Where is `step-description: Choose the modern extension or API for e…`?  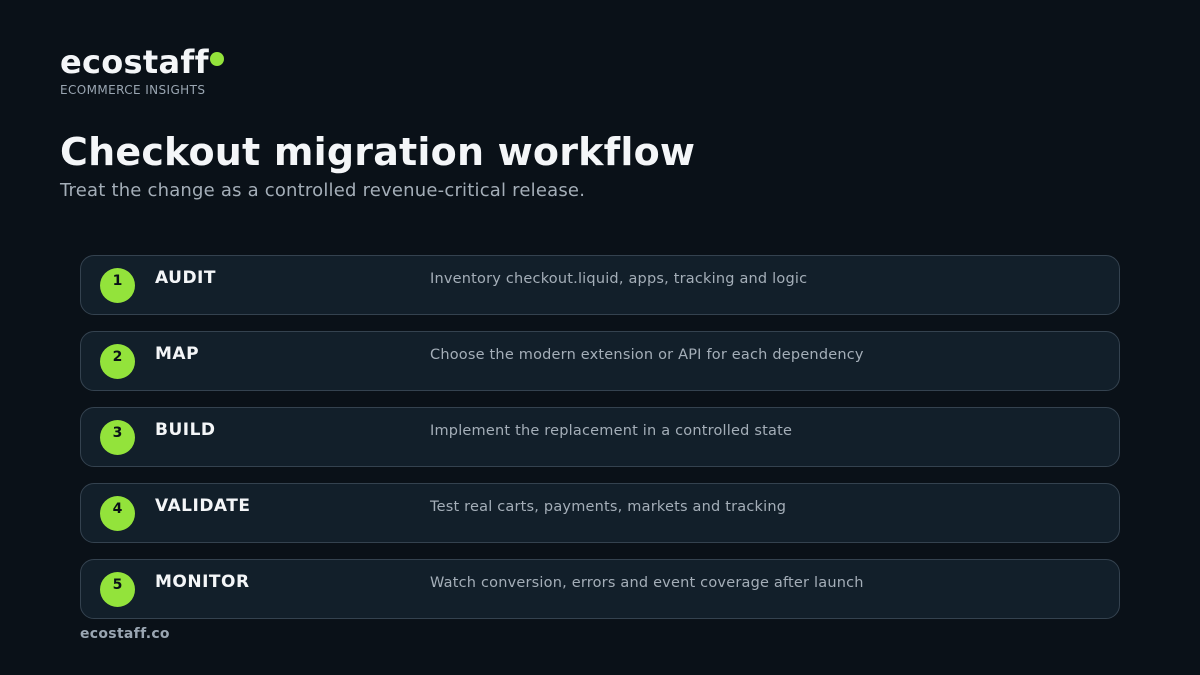 step-description: Choose the modern extension or API for e… is located at coordinates (647, 355).